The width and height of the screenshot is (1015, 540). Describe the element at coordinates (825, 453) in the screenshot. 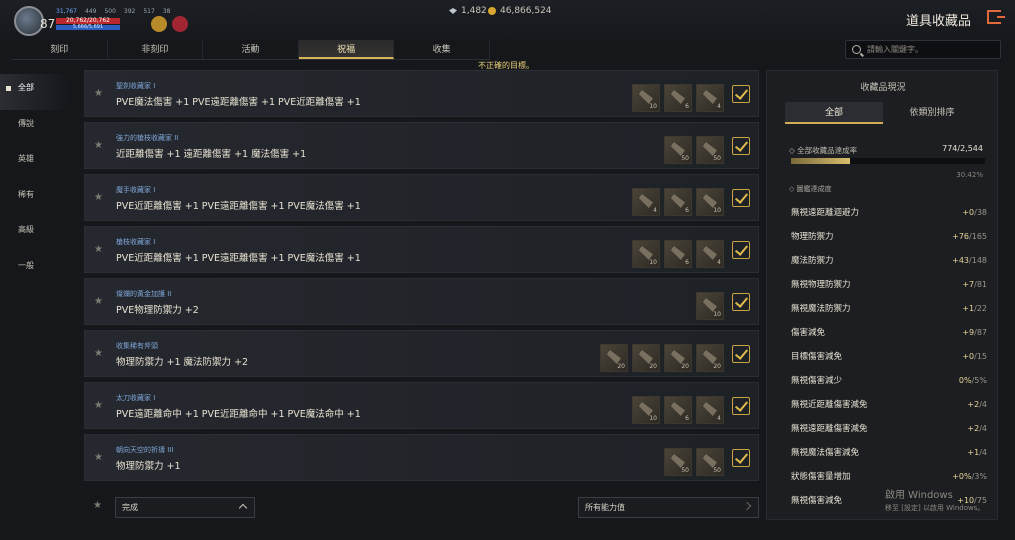

I see `stat-label: 無視魔法傷害減免` at that location.